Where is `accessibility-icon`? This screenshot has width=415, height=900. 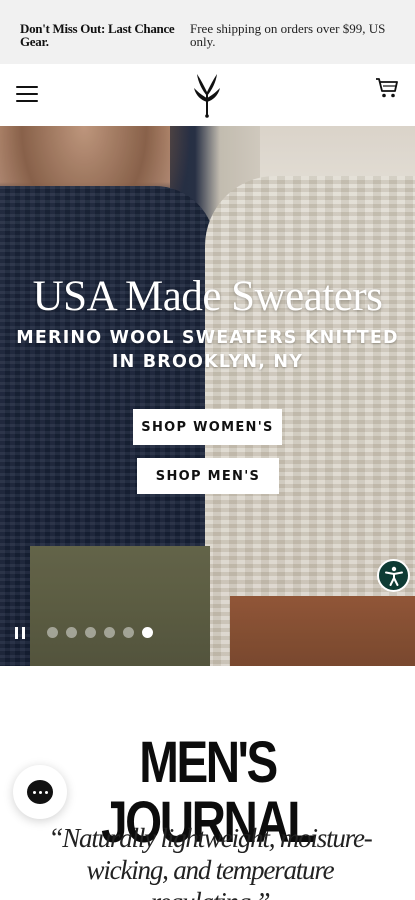 accessibility-icon is located at coordinates (393, 575).